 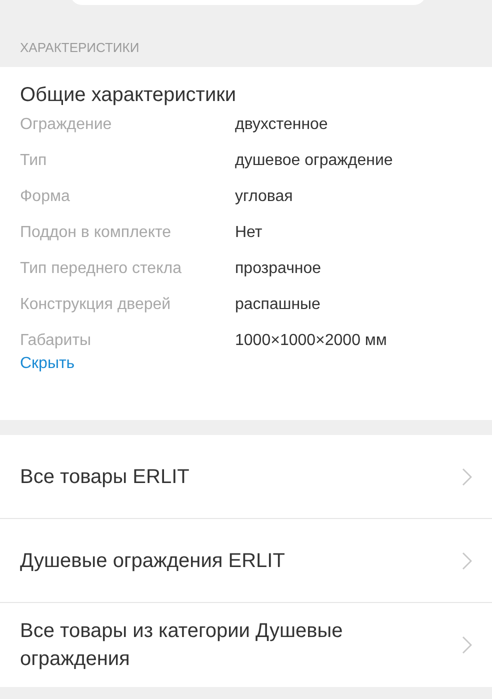 I want to click on hide-link: Скрыть, so click(x=47, y=363).